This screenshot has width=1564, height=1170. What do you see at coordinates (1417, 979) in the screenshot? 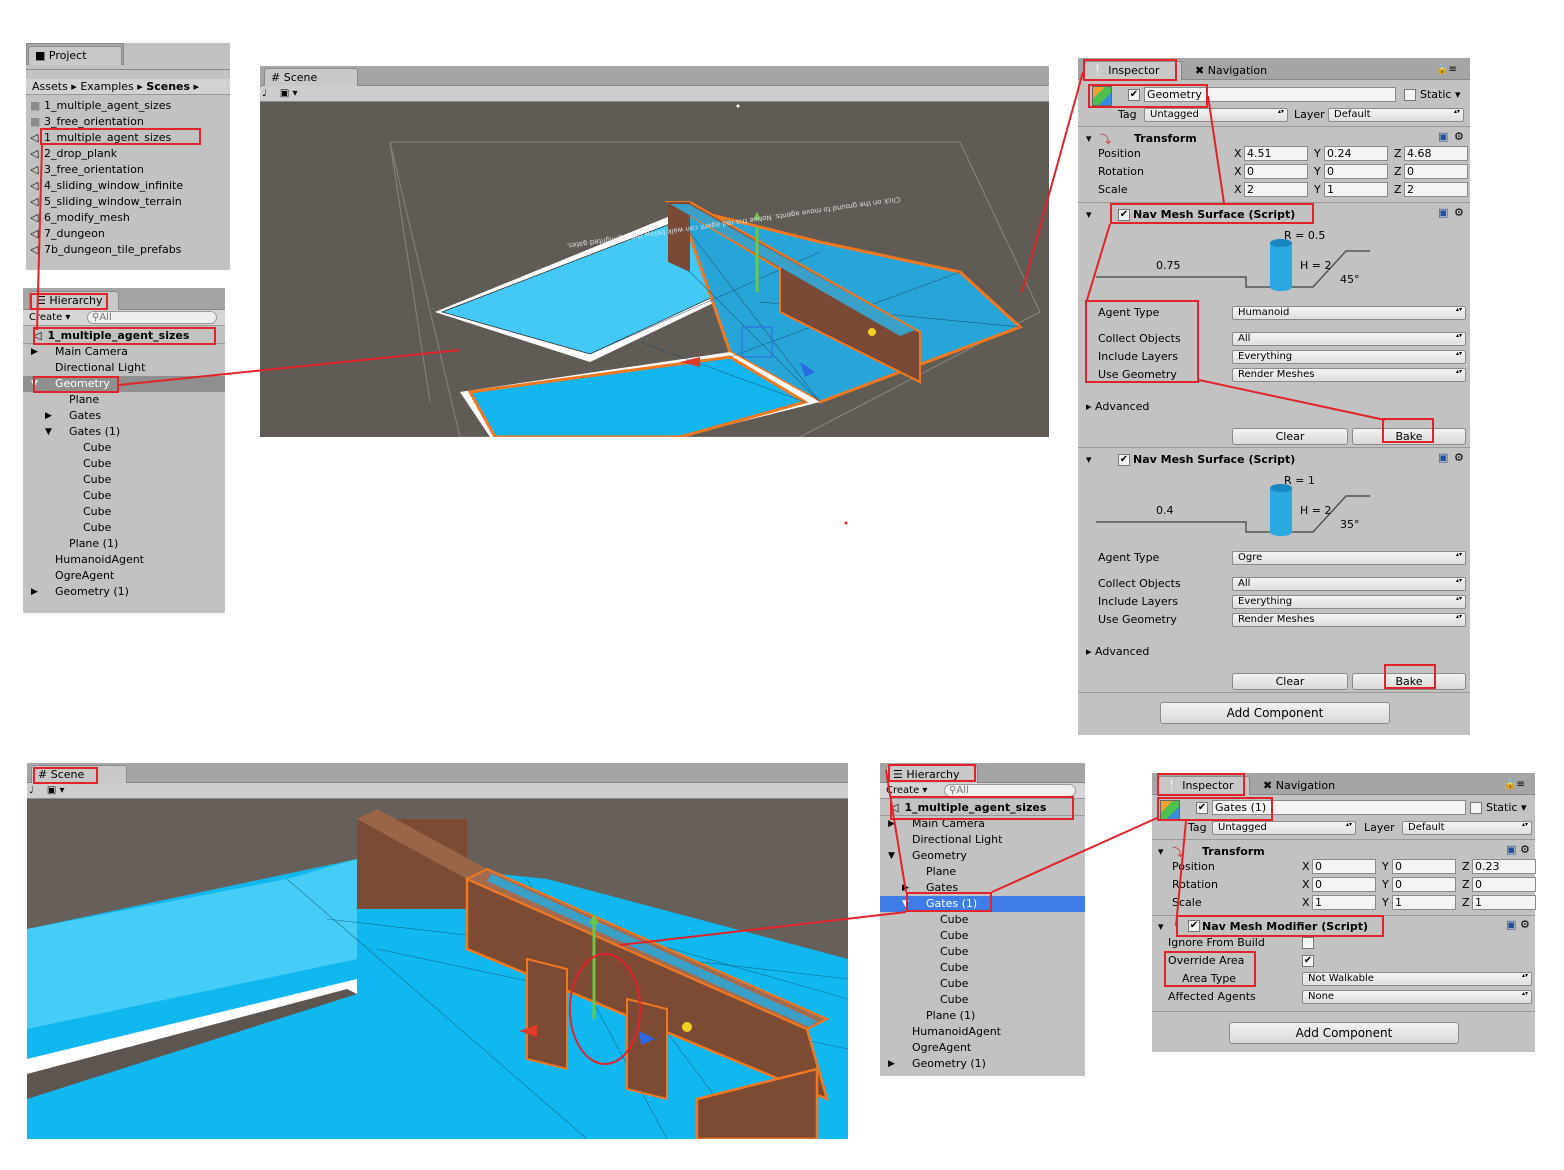
I see `area-type-dropdown: Not Walkable` at bounding box center [1417, 979].